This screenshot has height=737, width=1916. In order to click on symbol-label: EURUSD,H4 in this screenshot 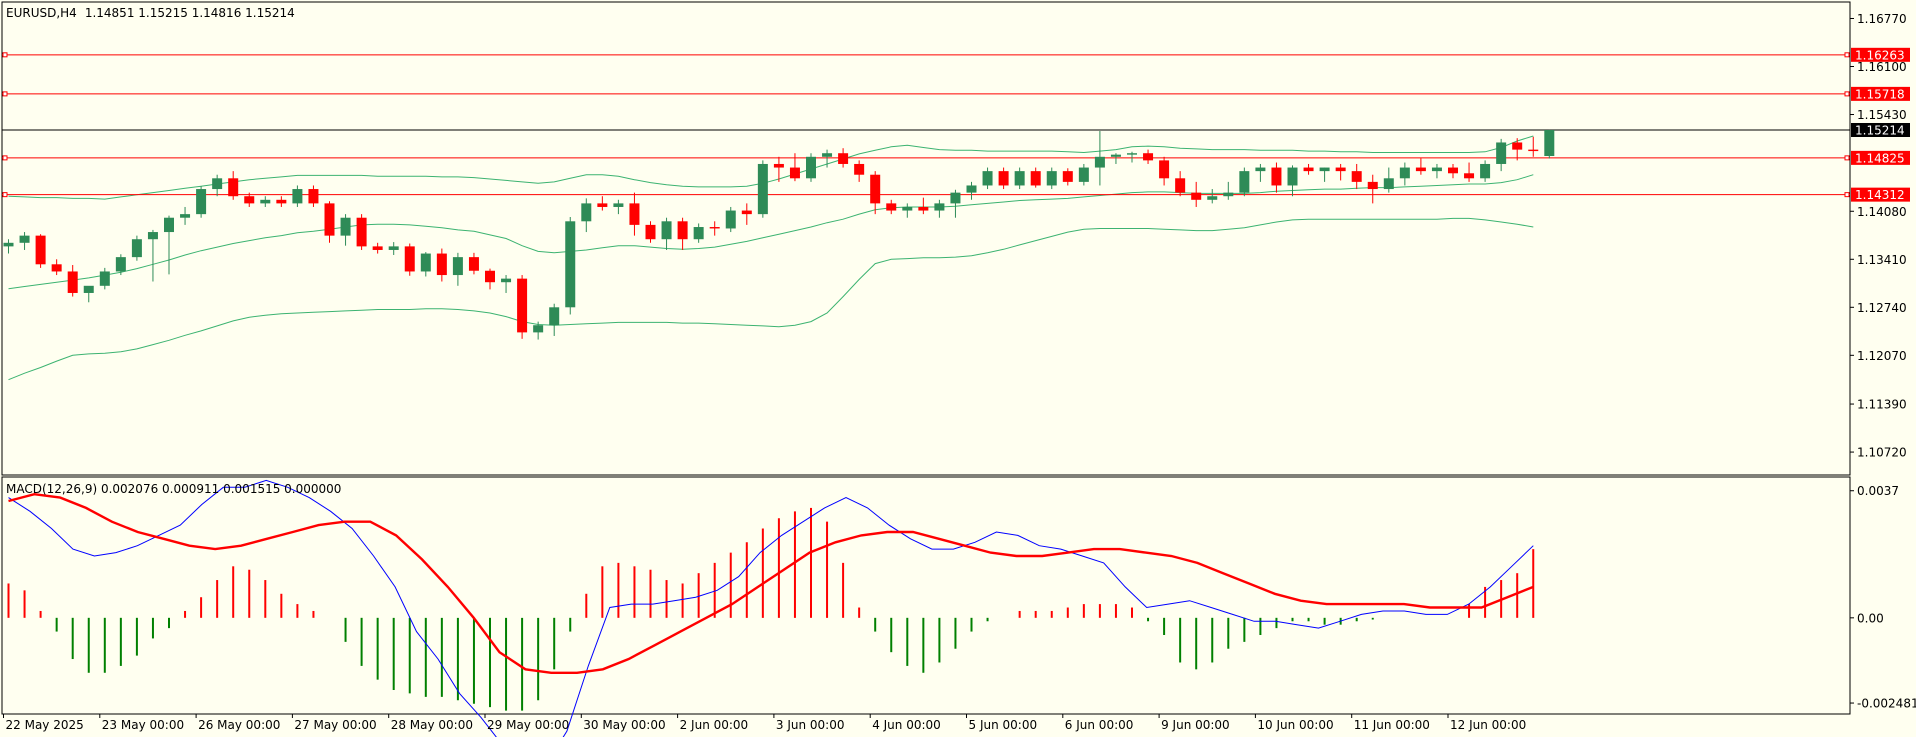, I will do `click(41, 13)`.